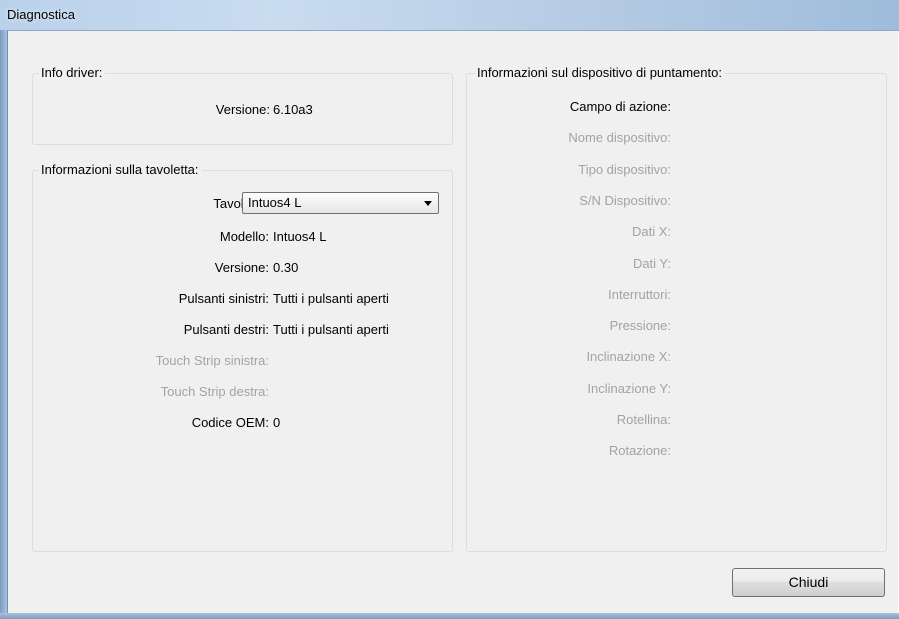 The image size is (899, 619). Describe the element at coordinates (651, 232) in the screenshot. I see `pointer-info-label: Dati X:` at that location.